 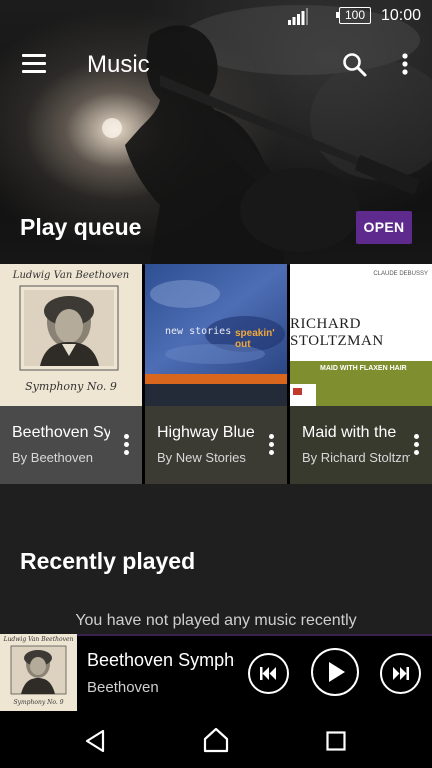 I want to click on album-art-artist: new stories, so click(x=198, y=331).